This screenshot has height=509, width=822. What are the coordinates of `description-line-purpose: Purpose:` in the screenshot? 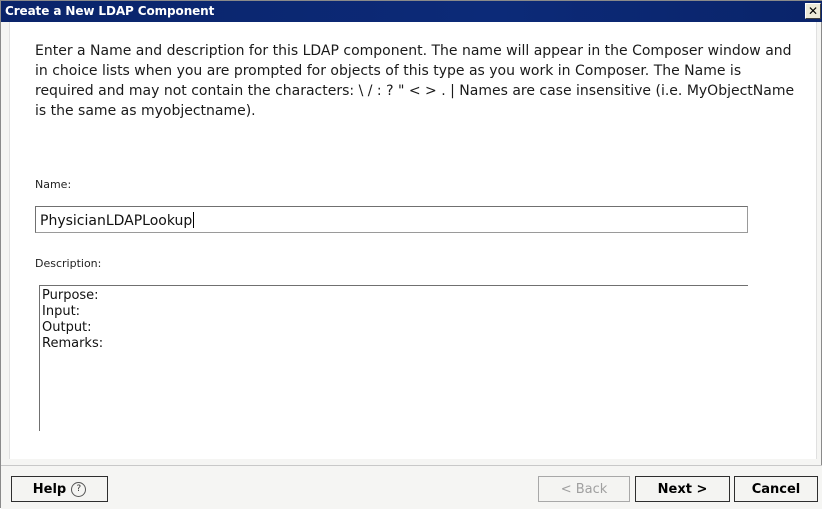 It's located at (70, 295).